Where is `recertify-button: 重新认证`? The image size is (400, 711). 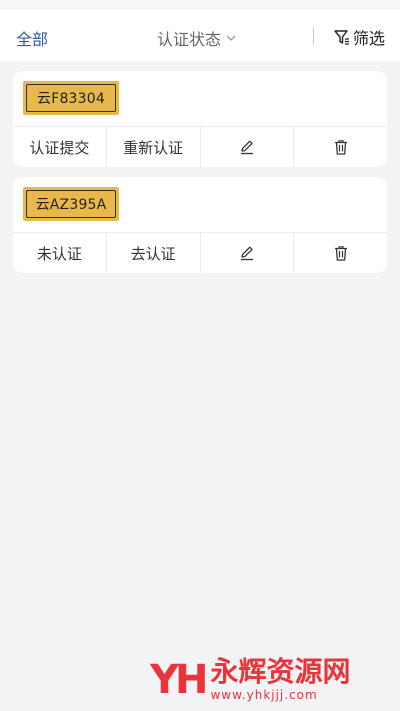
recertify-button: 重新认证 is located at coordinates (154, 147).